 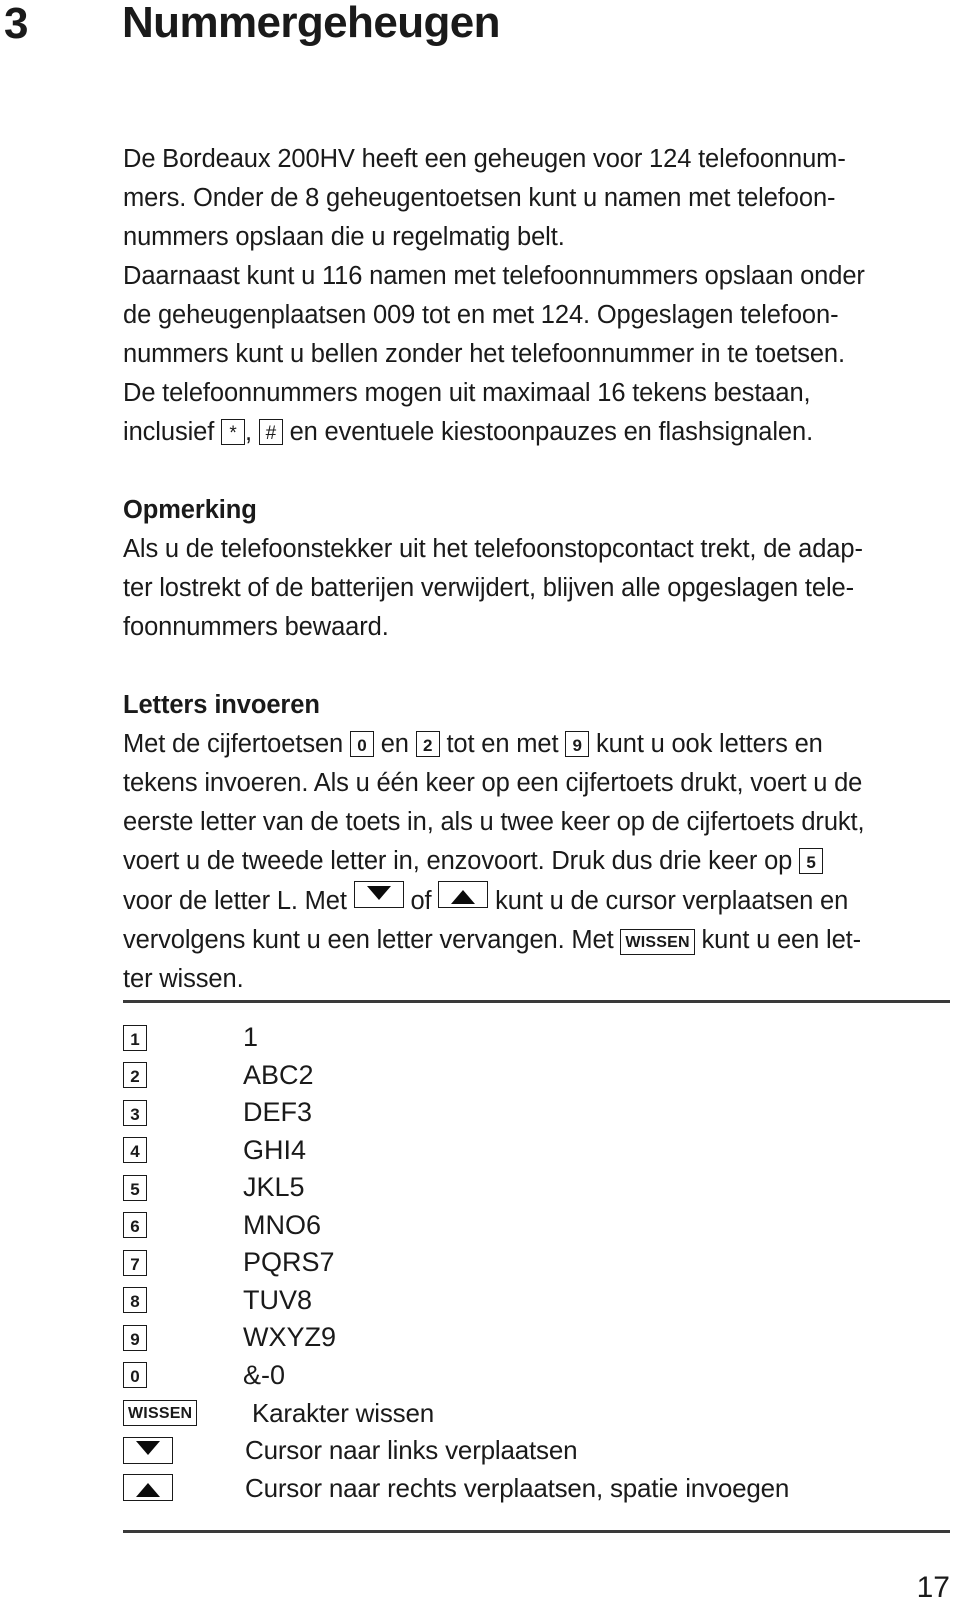 What do you see at coordinates (278, 1112) in the screenshot?
I see `table-cell-label: DEF3` at bounding box center [278, 1112].